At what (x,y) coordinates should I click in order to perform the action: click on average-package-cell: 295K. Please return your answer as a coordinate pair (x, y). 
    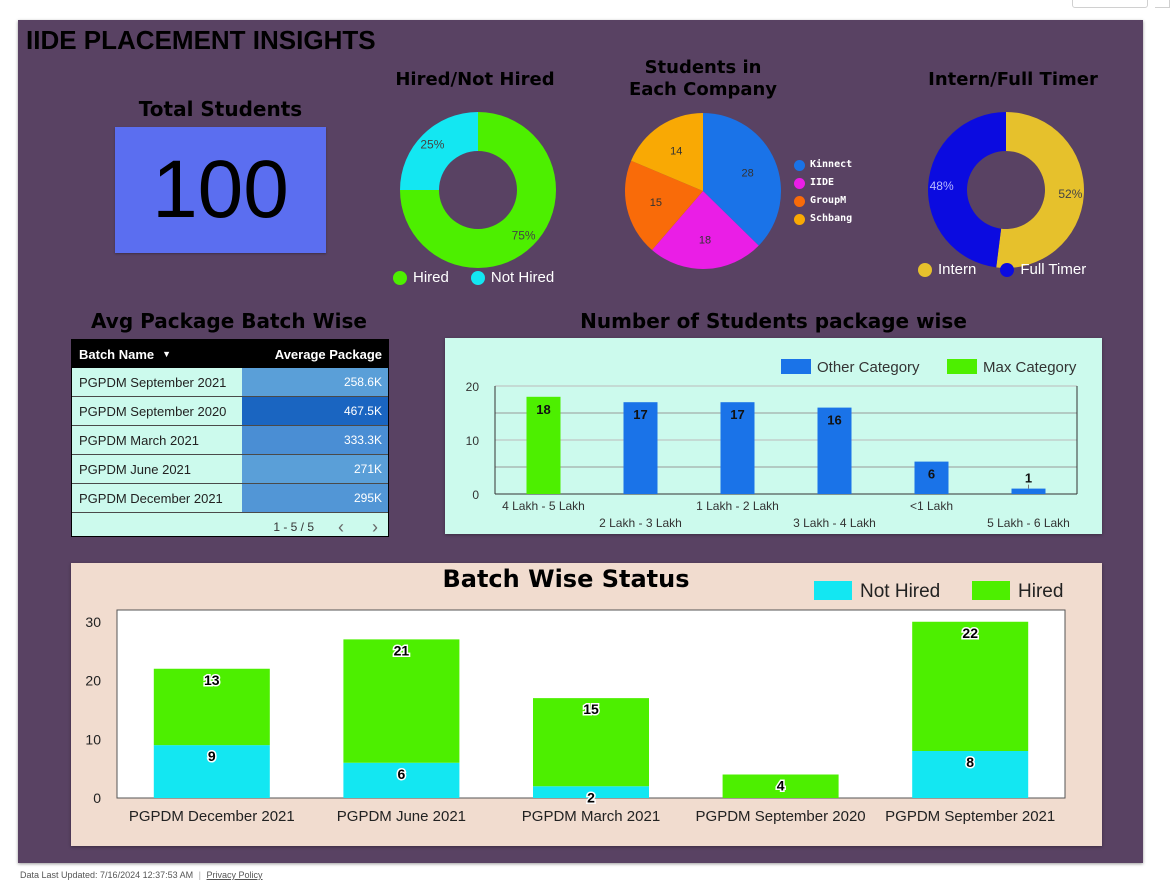
    Looking at the image, I should click on (315, 498).